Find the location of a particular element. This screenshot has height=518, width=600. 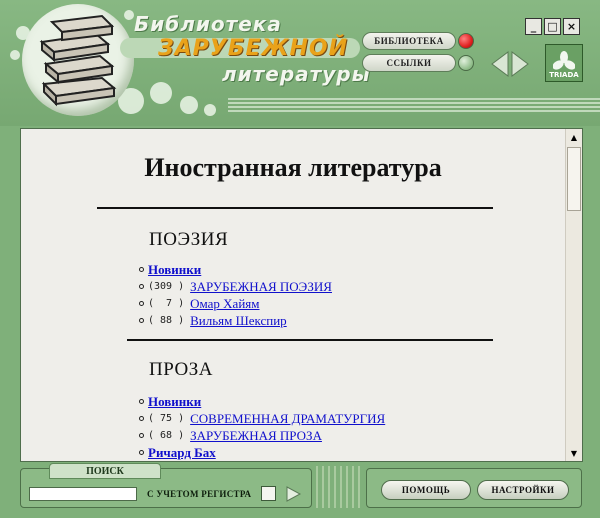

scrollbar-thumb is located at coordinates (574, 179).